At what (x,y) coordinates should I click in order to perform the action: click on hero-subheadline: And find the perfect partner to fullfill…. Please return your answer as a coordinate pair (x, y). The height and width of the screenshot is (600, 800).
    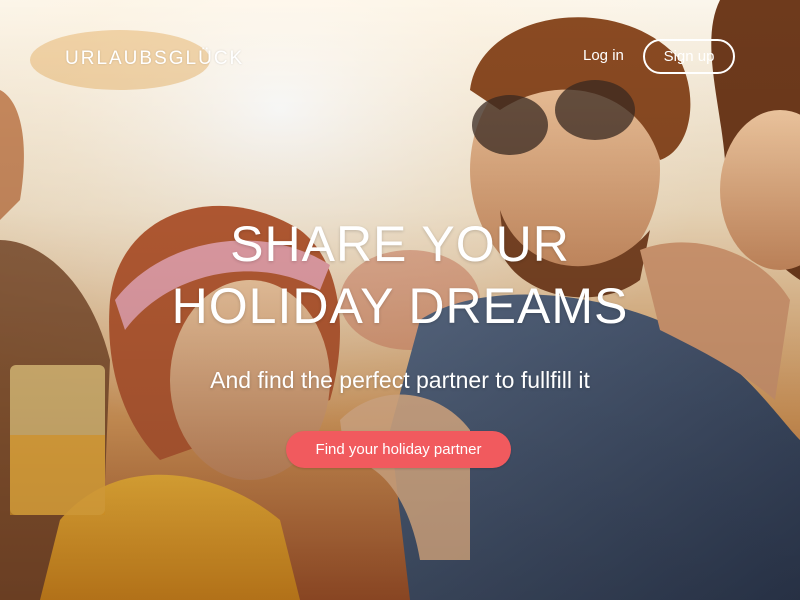
    Looking at the image, I should click on (400, 380).